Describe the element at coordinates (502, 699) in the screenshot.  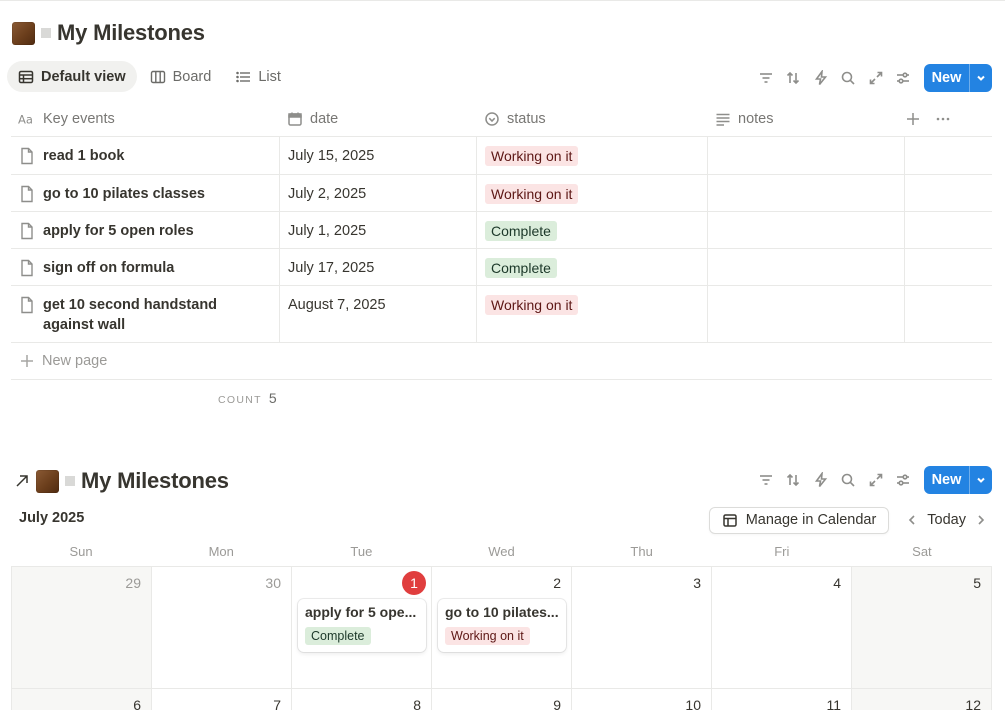
I see `calendar-day: 9` at that location.